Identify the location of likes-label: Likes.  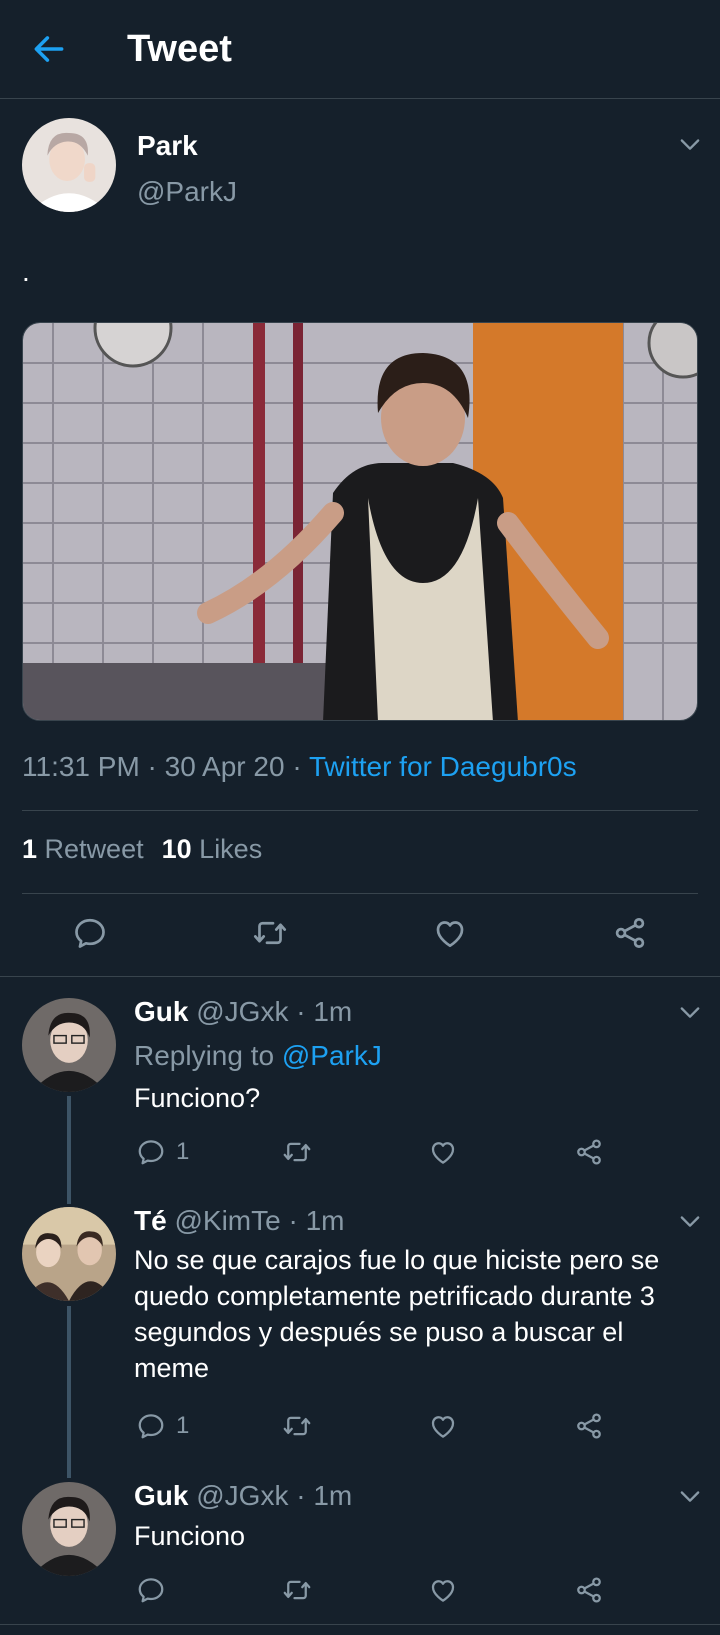
(231, 849).